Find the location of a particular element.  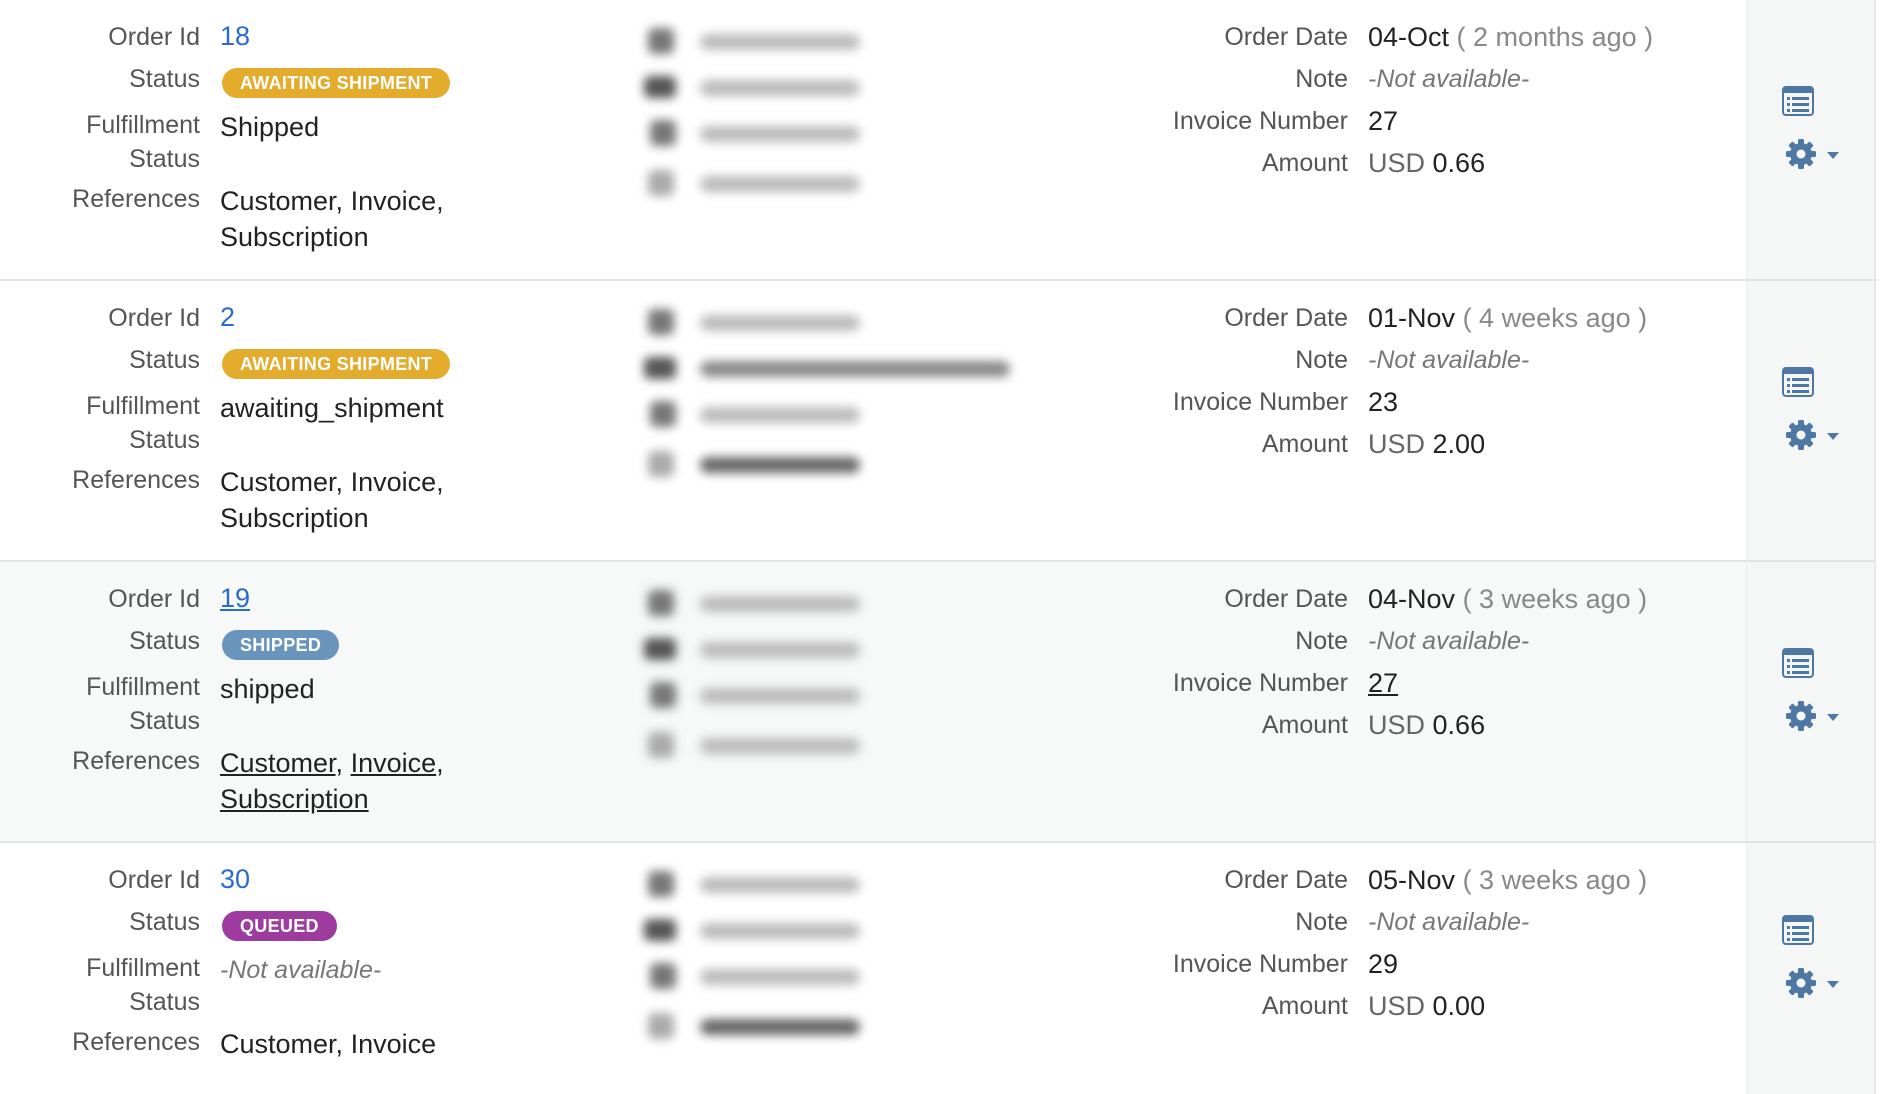

references-label: References is located at coordinates (136, 761).